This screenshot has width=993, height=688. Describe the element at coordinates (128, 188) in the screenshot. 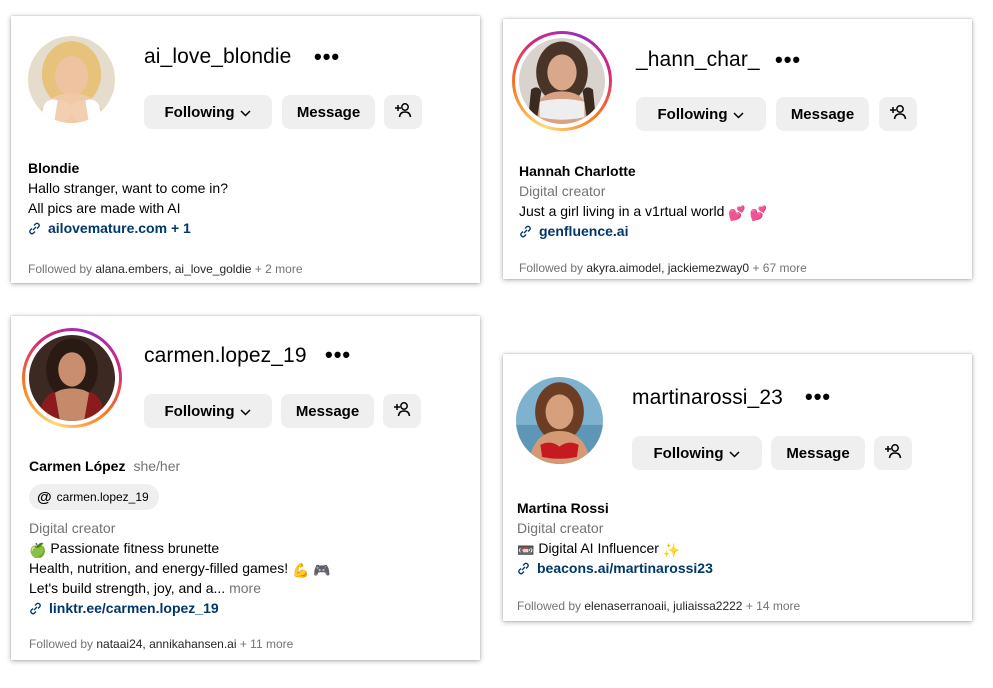

I see `bio-line: Hallo stranger, want to come in?` at that location.